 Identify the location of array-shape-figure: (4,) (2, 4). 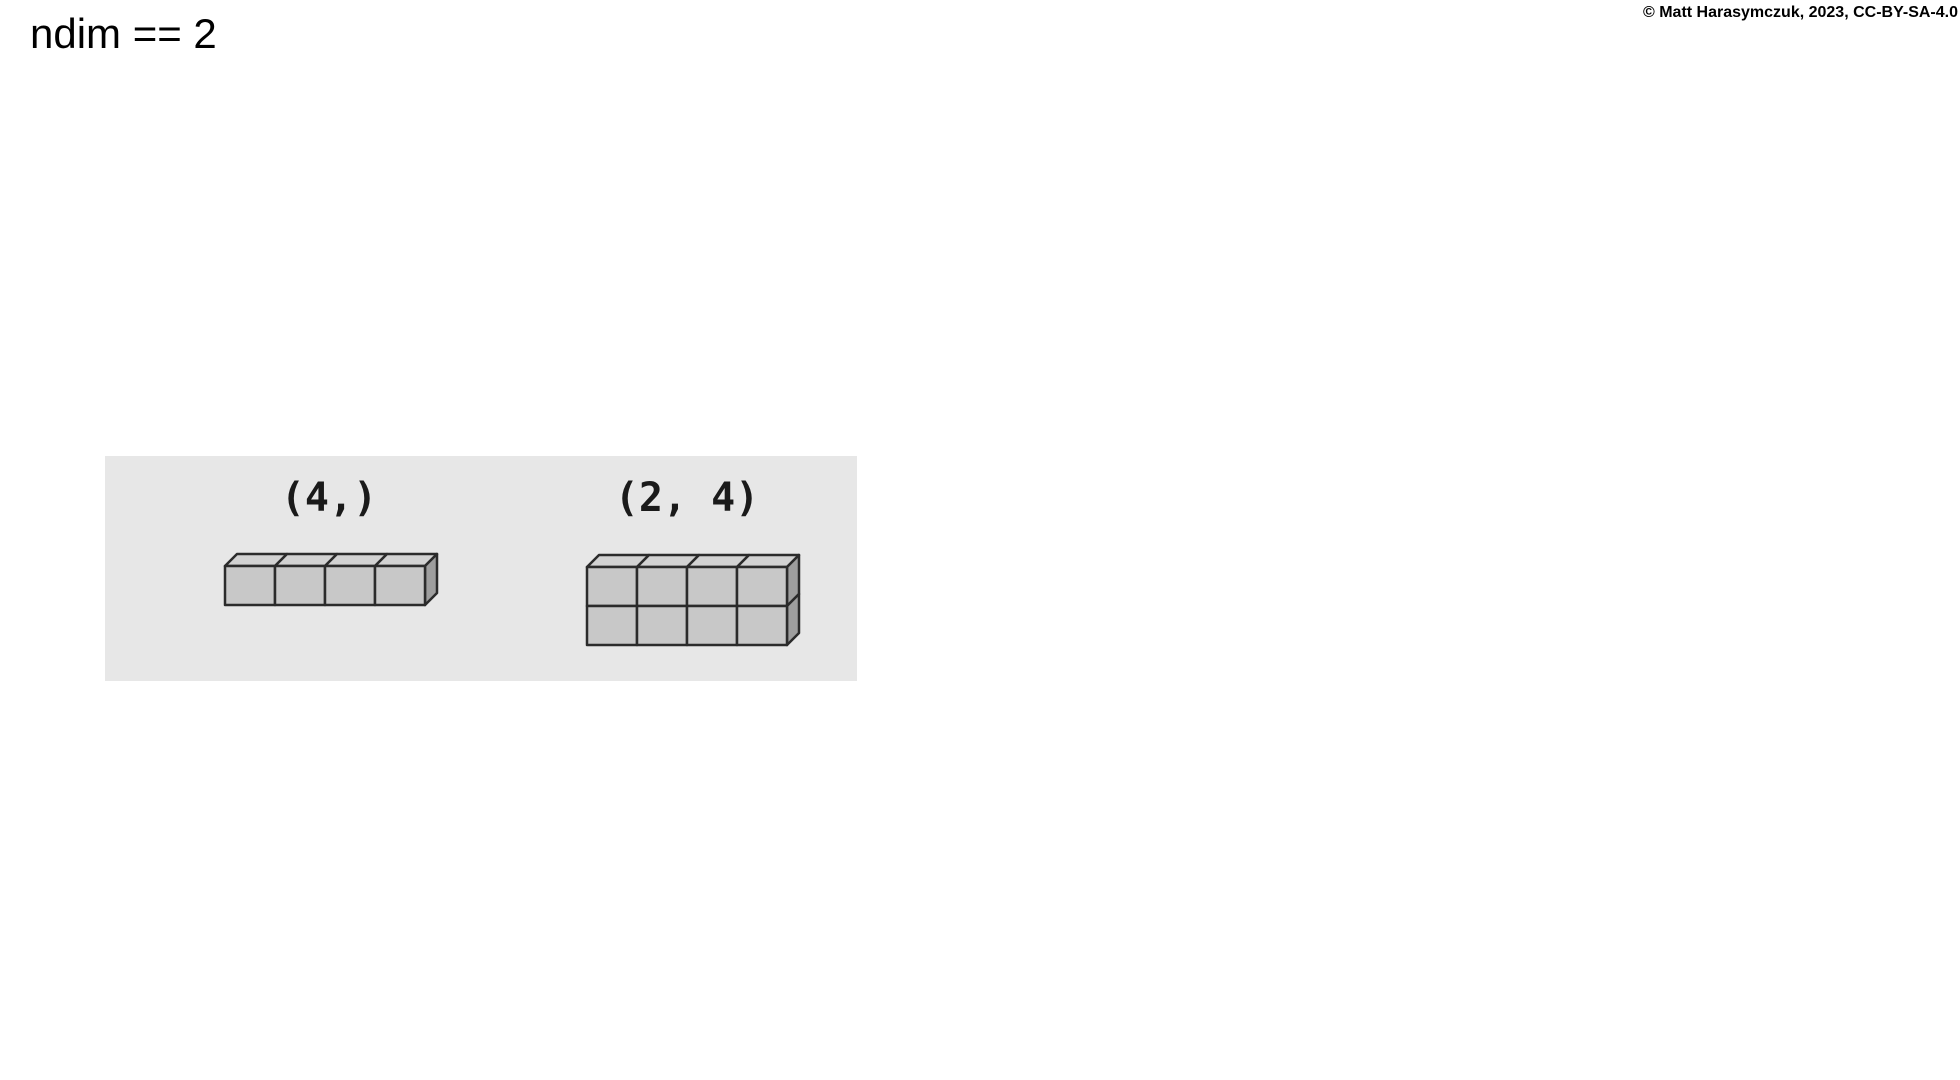
(481, 568).